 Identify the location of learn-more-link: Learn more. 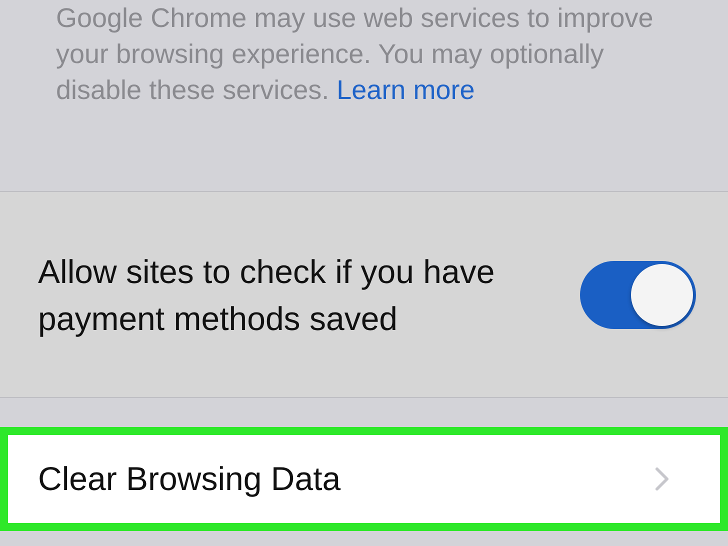
(405, 90).